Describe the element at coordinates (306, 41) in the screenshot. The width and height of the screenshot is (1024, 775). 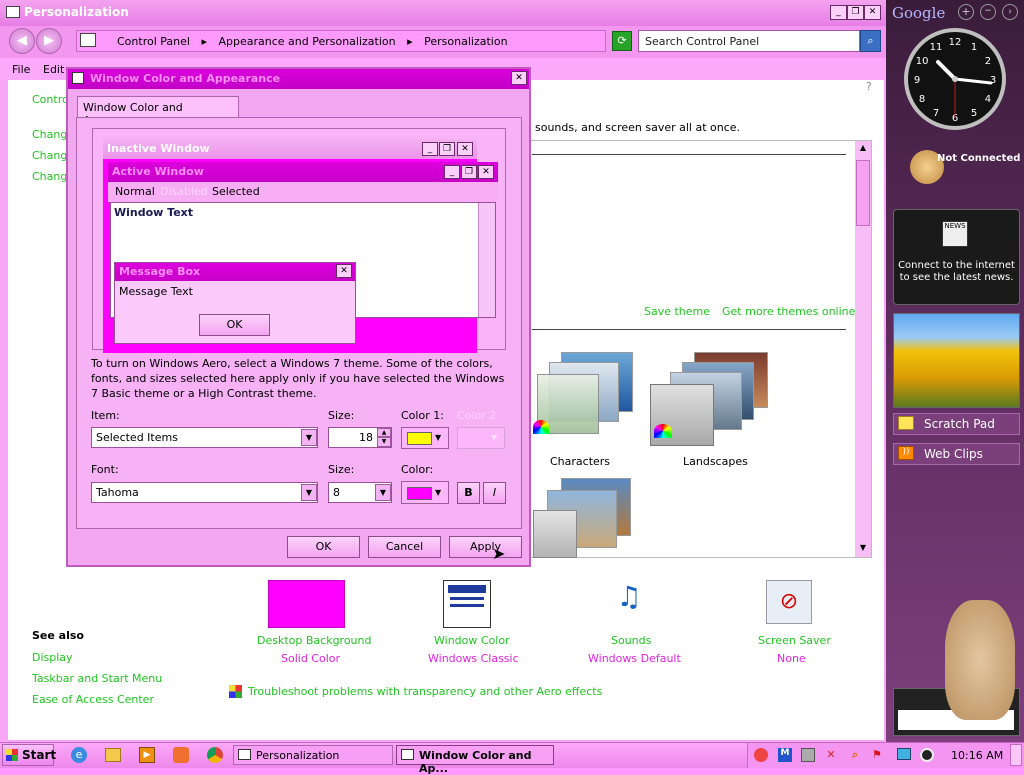
I see `breadcrumb-appearance: Appearance and Personalization` at that location.